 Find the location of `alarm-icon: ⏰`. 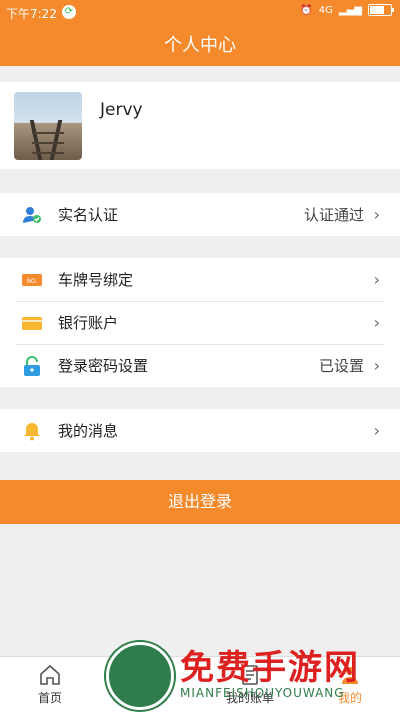

alarm-icon: ⏰ is located at coordinates (306, 10).